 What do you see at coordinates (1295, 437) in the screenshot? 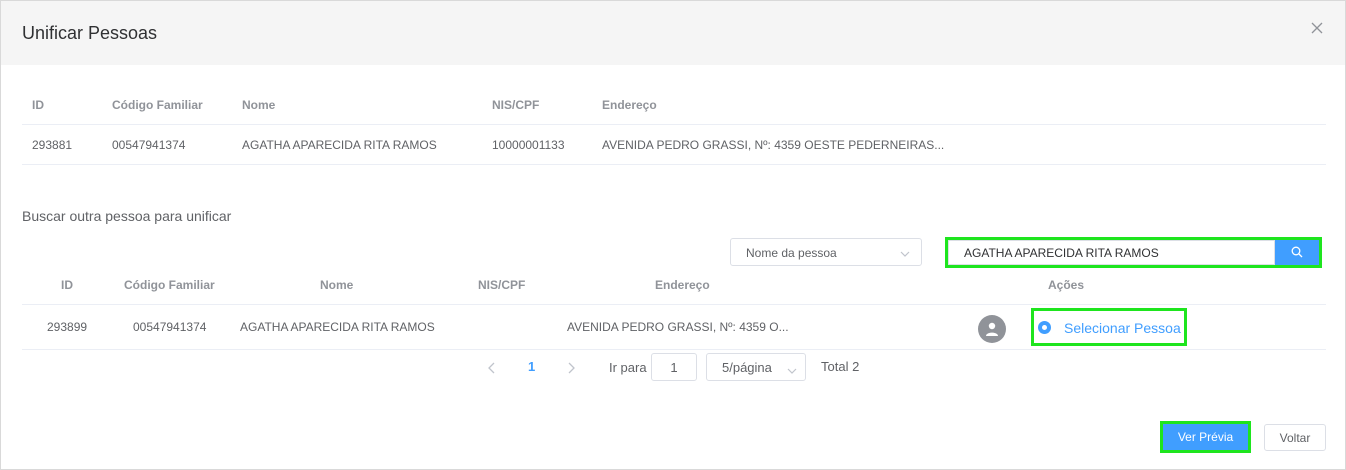
I see `back-button: Voltar` at bounding box center [1295, 437].